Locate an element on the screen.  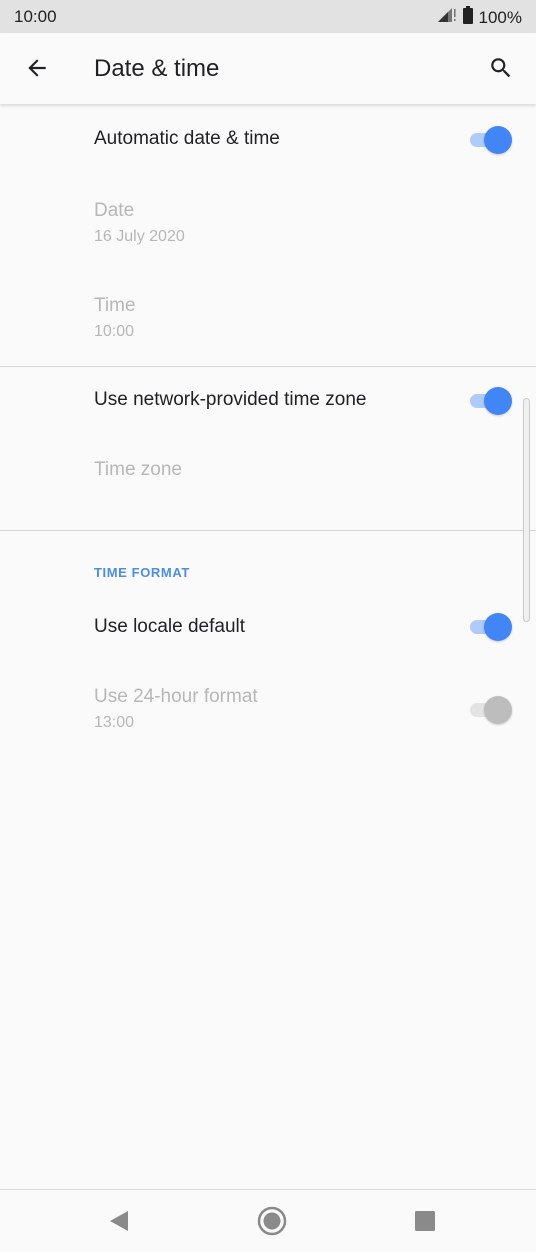
nav-home-icon is located at coordinates (272, 1221).